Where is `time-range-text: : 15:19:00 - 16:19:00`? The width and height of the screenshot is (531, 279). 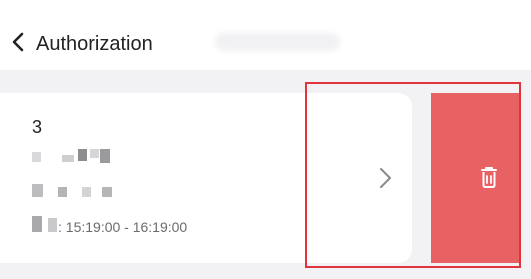
time-range-text: : 15:19:00 - 16:19:00 is located at coordinates (123, 227).